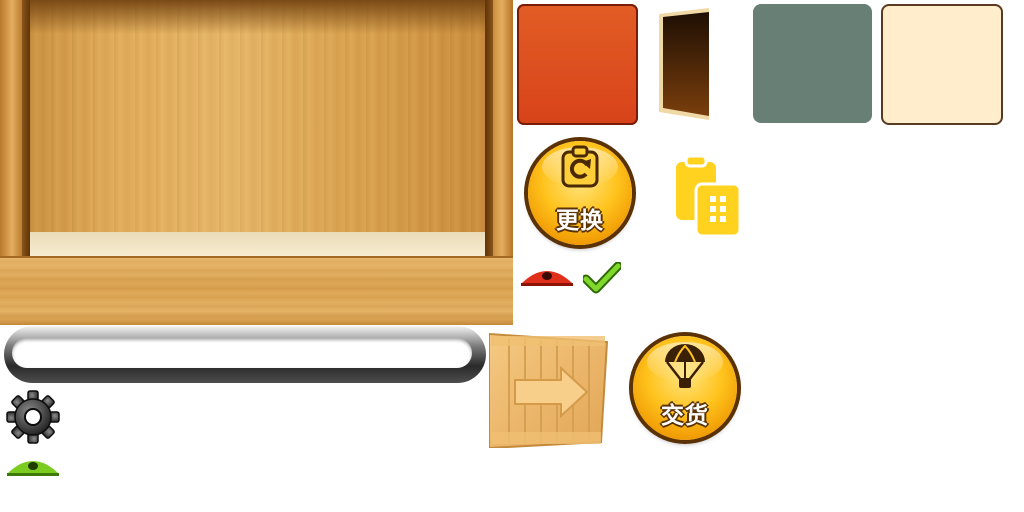  I want to click on orange-panel-swatch, so click(577, 64).